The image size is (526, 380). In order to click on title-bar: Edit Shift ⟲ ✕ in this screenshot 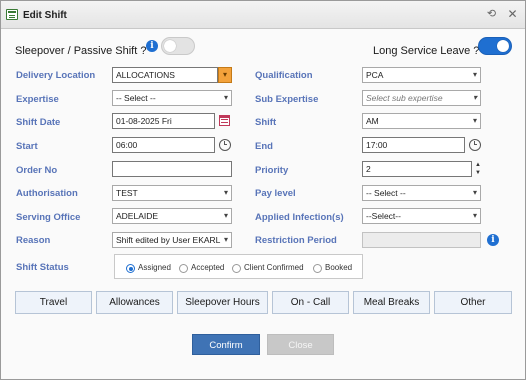, I will do `click(263, 15)`.